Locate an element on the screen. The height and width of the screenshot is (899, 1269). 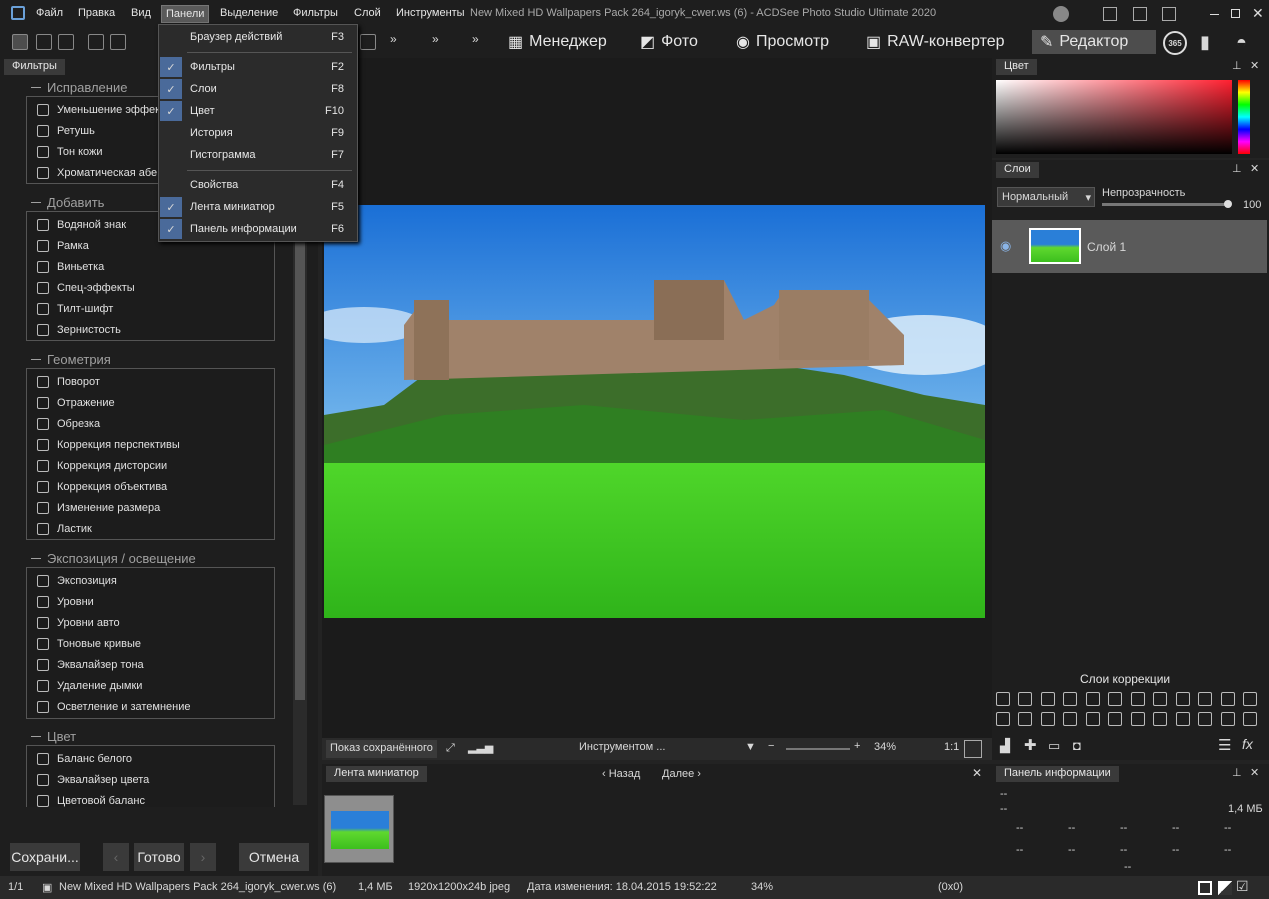
zoom-value: 34% is located at coordinates (885, 747).